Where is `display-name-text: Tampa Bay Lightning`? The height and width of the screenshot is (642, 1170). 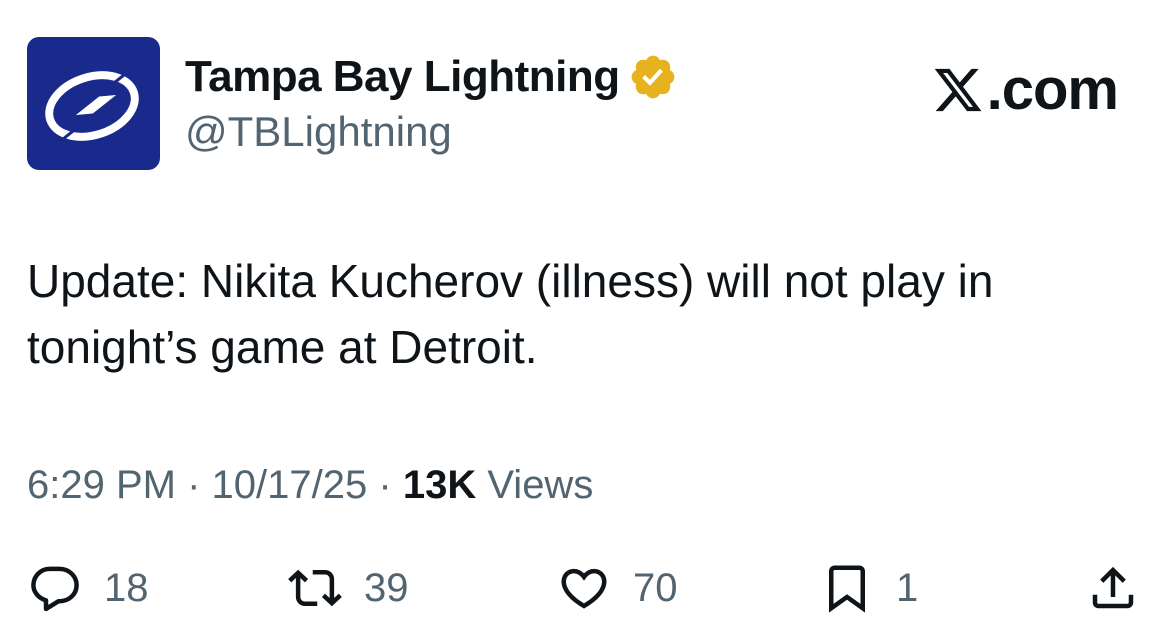
display-name-text: Tampa Bay Lightning is located at coordinates (402, 76).